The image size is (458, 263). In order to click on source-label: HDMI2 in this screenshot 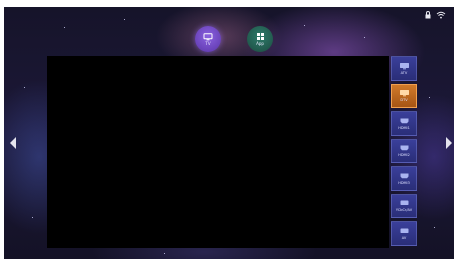, I will do `click(404, 155)`.